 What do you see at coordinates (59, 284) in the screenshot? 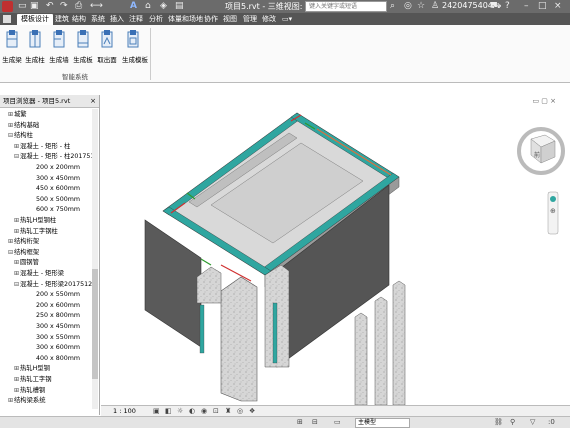
I see `tree-node-label: 混凝土 - 矩形梁2017512层` at bounding box center [59, 284].